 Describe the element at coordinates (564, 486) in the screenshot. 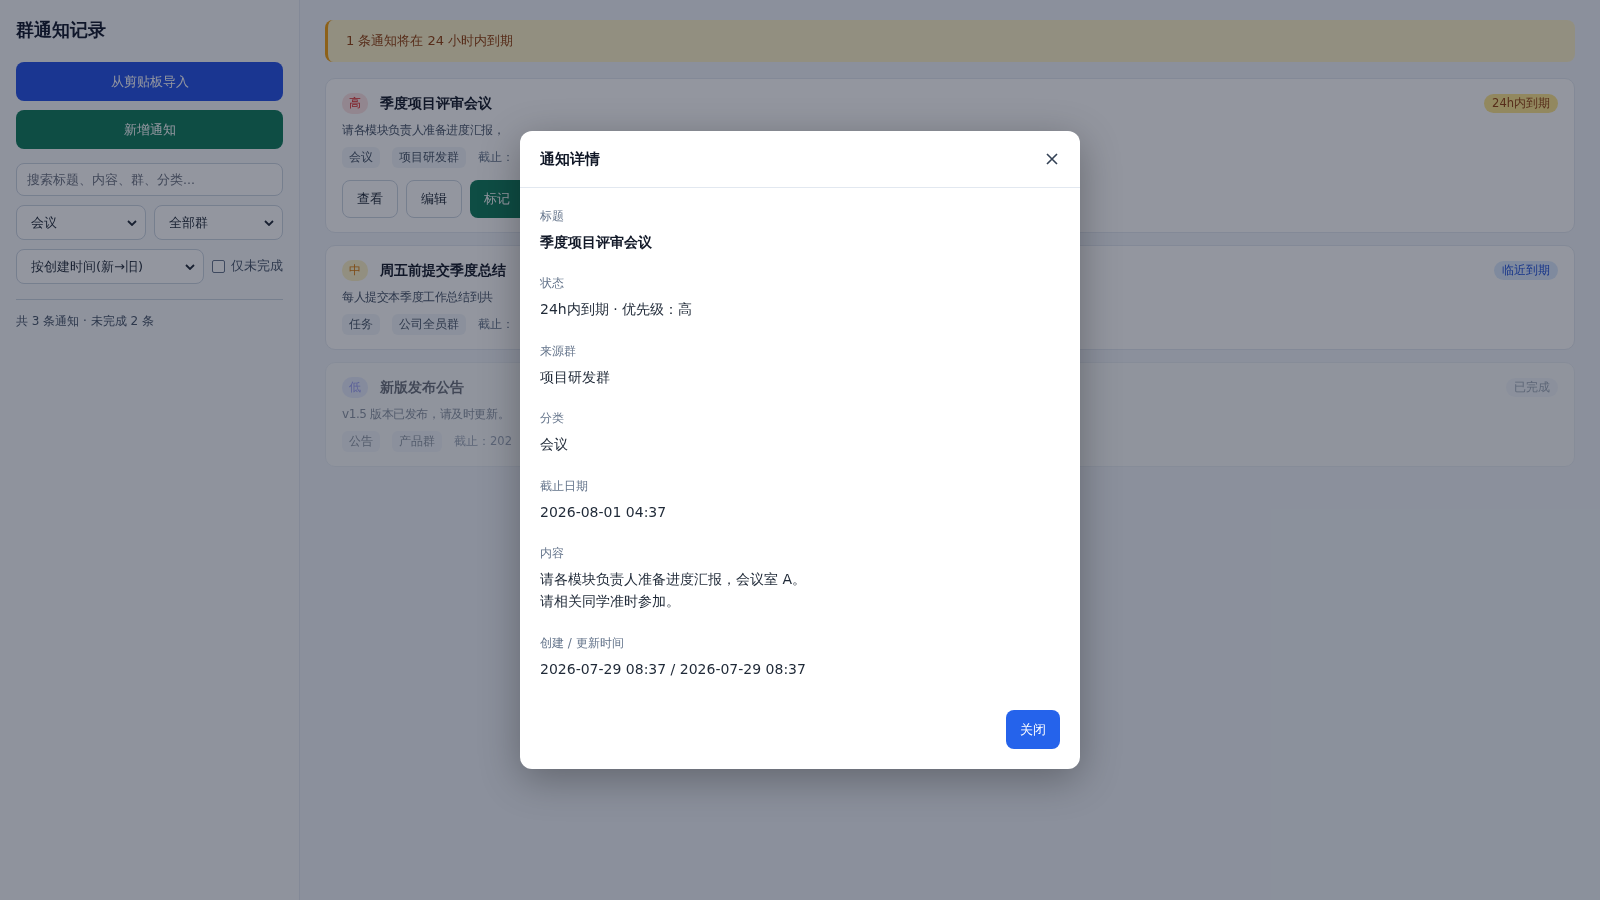

I see `field-label: 截止日期` at that location.